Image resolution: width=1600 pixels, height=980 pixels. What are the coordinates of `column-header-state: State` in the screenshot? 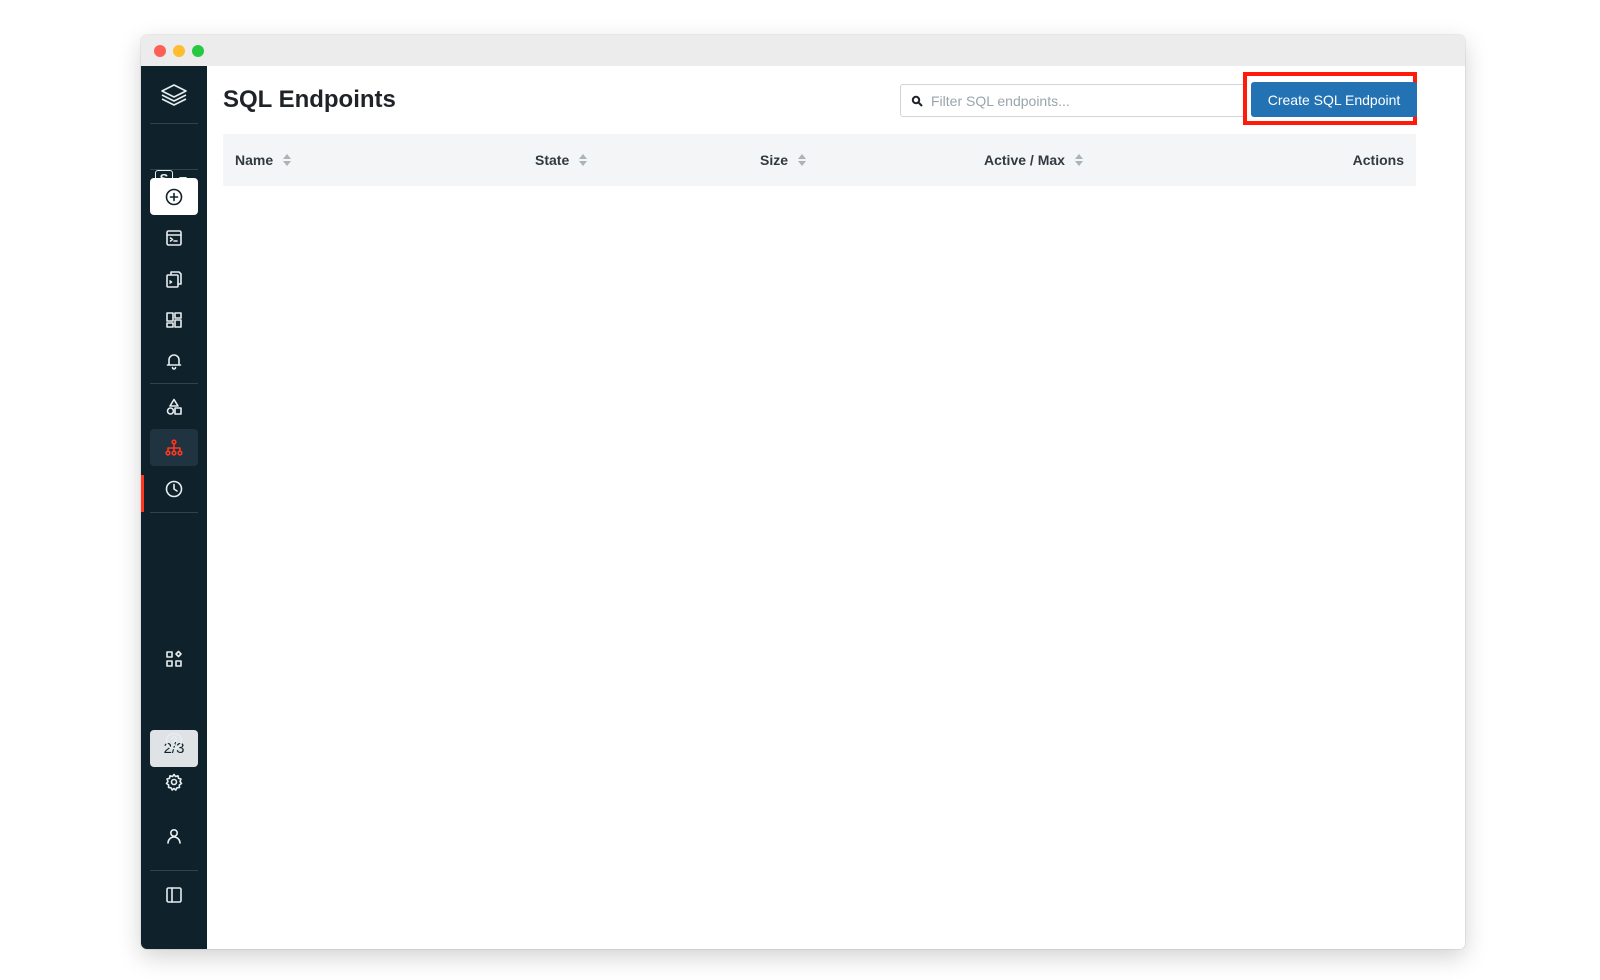 It's located at (561, 160).